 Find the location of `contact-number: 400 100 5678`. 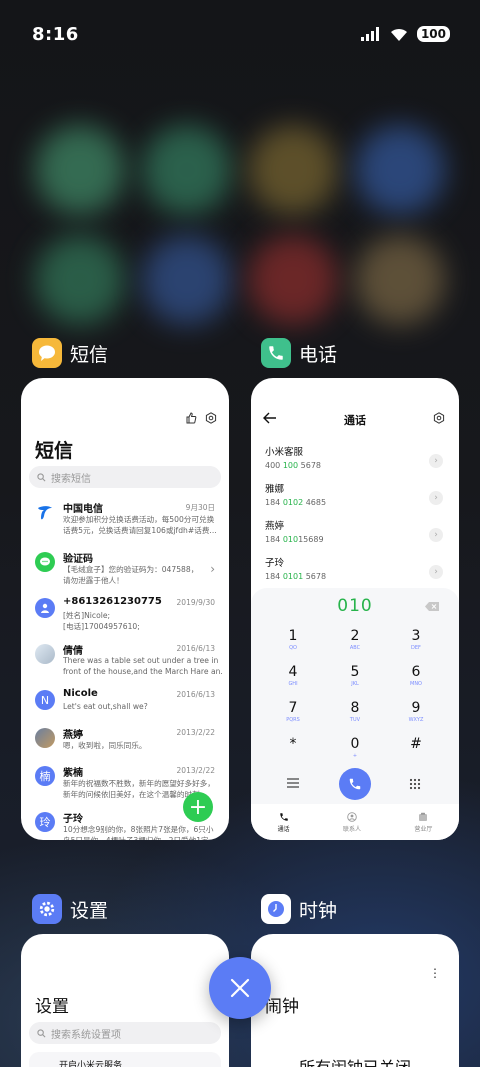

contact-number: 400 100 5678 is located at coordinates (355, 465).